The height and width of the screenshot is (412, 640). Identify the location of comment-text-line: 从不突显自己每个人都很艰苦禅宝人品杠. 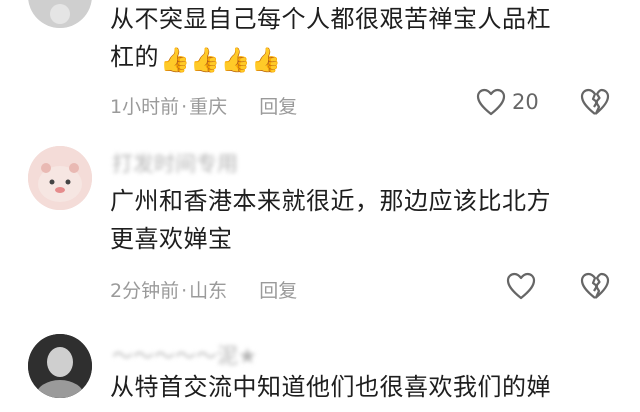
(330, 19).